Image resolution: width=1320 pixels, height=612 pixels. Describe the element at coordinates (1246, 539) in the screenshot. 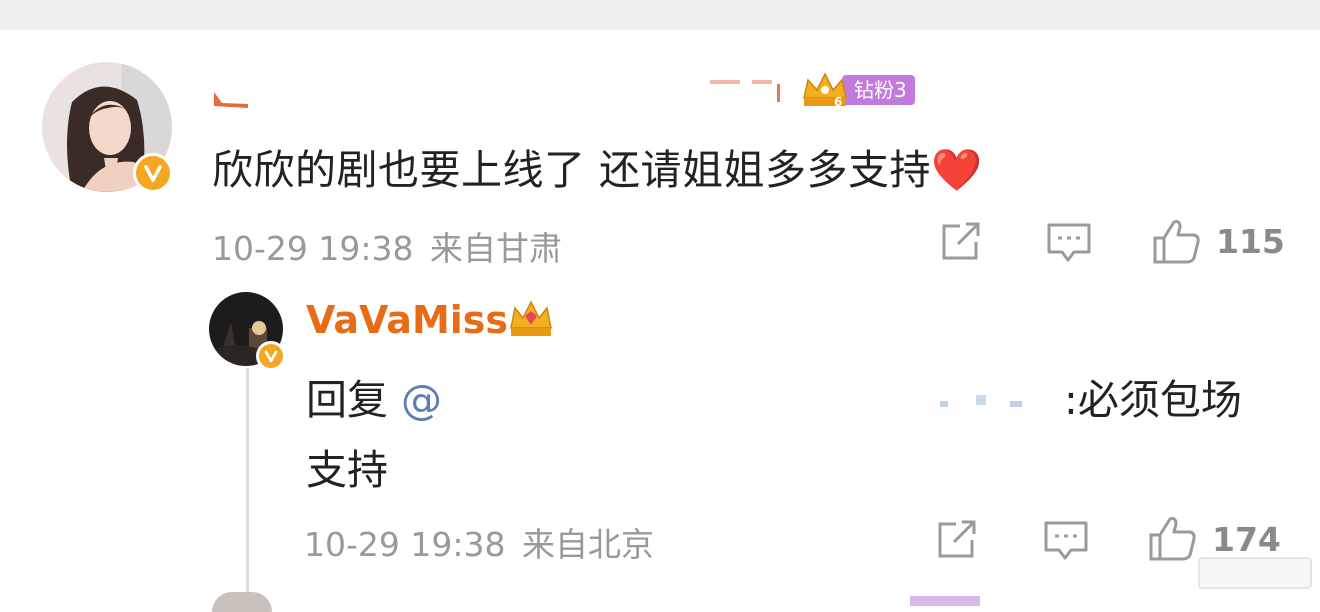

I see `reply-like-count: 174` at that location.